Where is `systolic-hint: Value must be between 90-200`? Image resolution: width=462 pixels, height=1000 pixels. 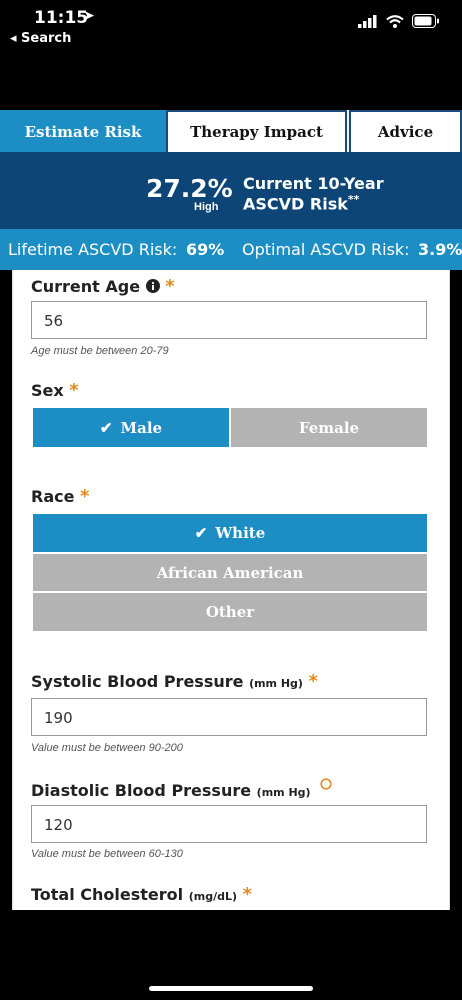 systolic-hint: Value must be between 90-200 is located at coordinates (107, 748).